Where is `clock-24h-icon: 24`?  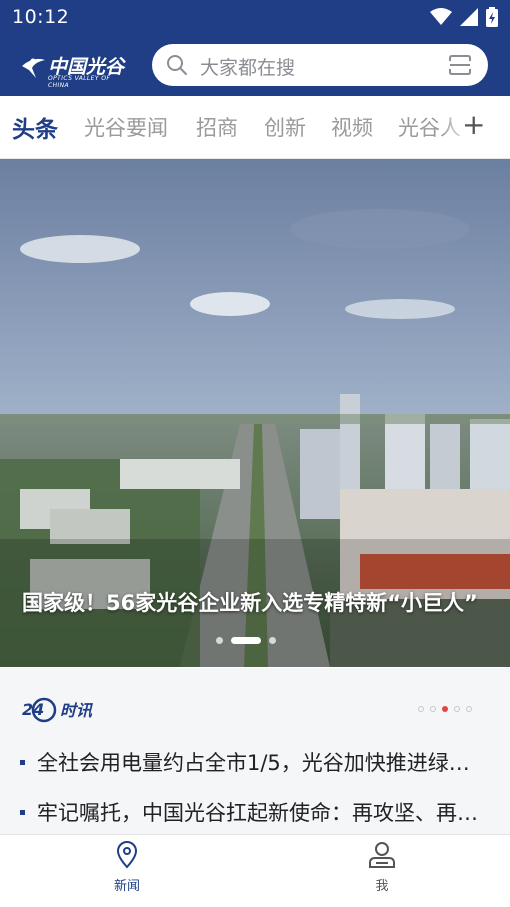 clock-24h-icon: 24 is located at coordinates (39, 710).